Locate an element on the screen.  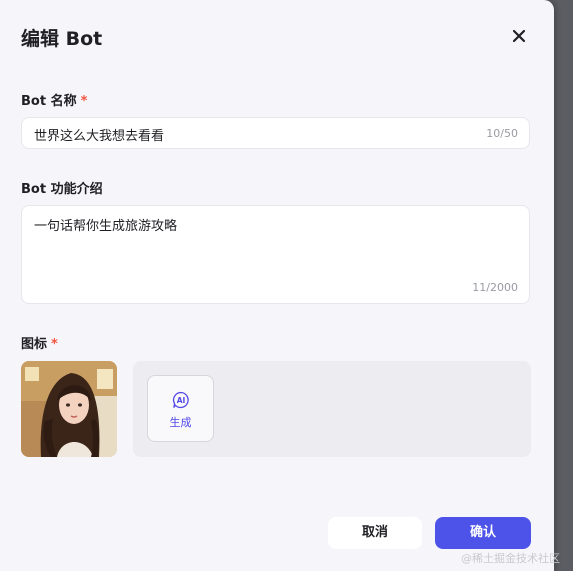
icon-generate-area: AI 生成 is located at coordinates (332, 409).